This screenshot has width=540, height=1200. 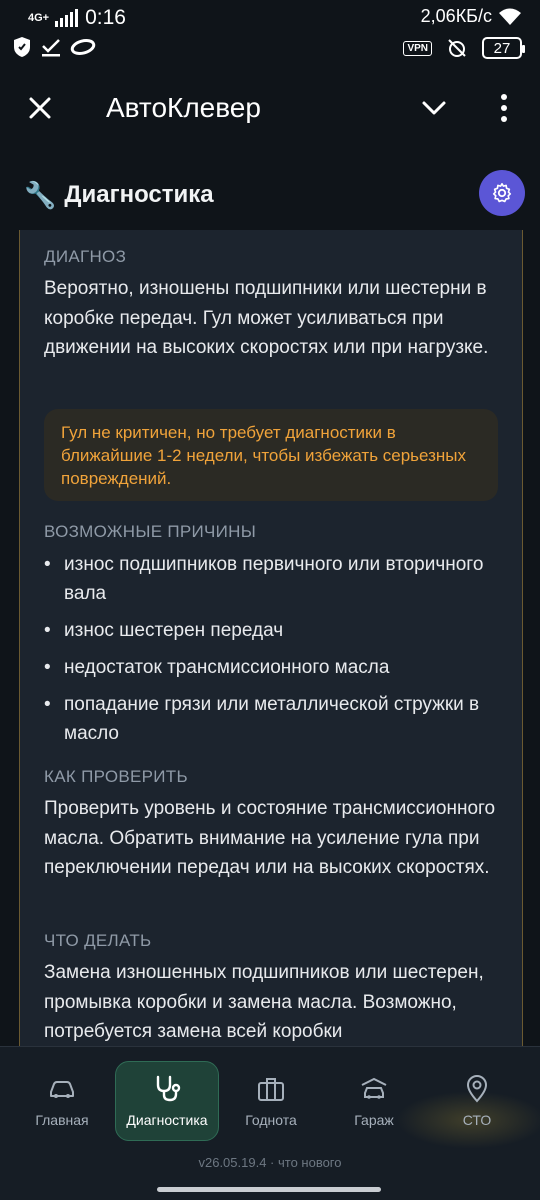 I want to click on nav-item-service: СТО, so click(x=477, y=1101).